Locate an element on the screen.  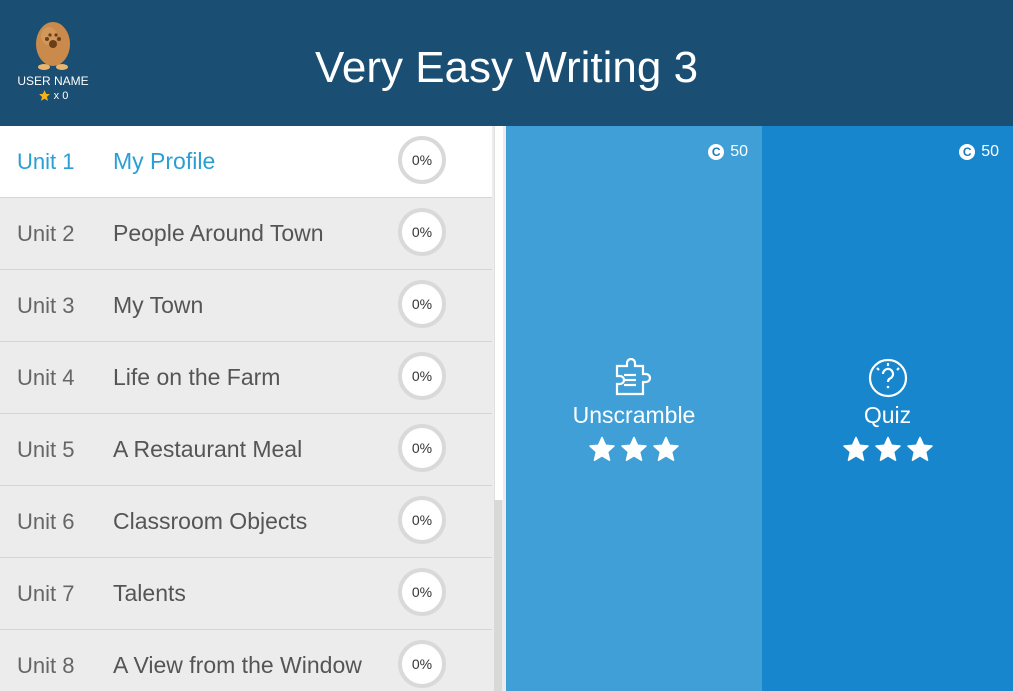
unit-row-2: Unit 2 People Around Town 0% is located at coordinates (246, 234).